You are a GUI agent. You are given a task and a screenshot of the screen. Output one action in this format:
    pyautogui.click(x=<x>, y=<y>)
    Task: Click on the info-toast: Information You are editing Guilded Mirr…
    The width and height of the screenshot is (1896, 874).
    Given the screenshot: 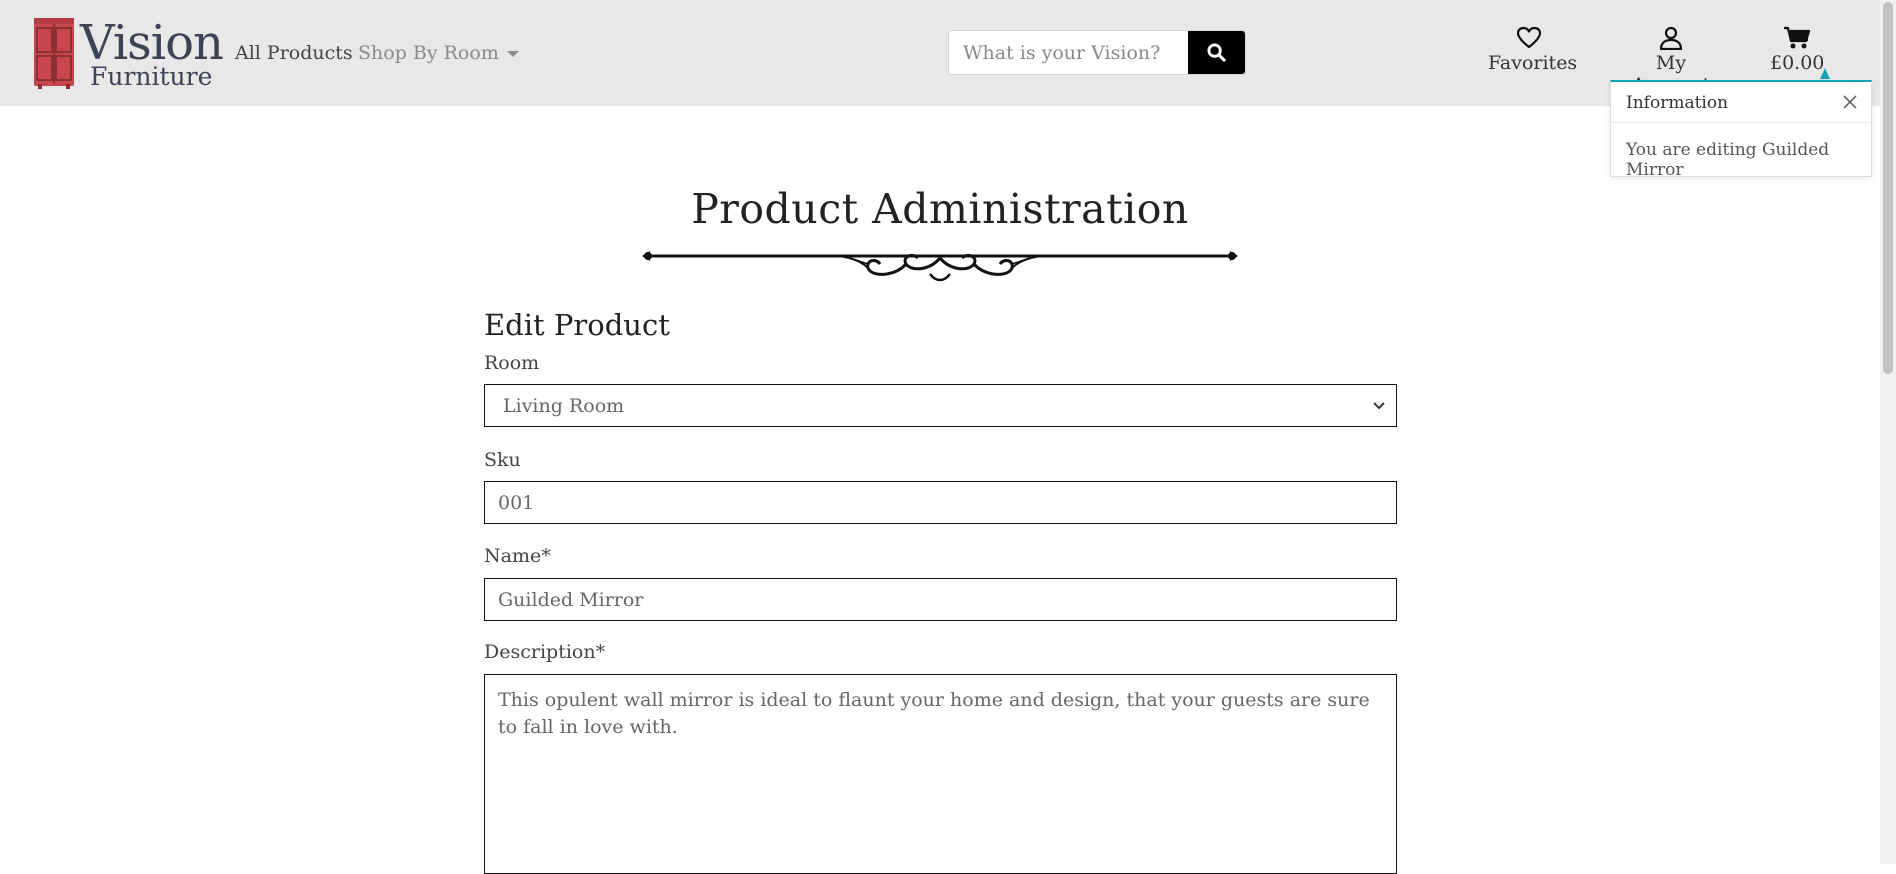 What is the action you would take?
    pyautogui.click(x=1741, y=130)
    